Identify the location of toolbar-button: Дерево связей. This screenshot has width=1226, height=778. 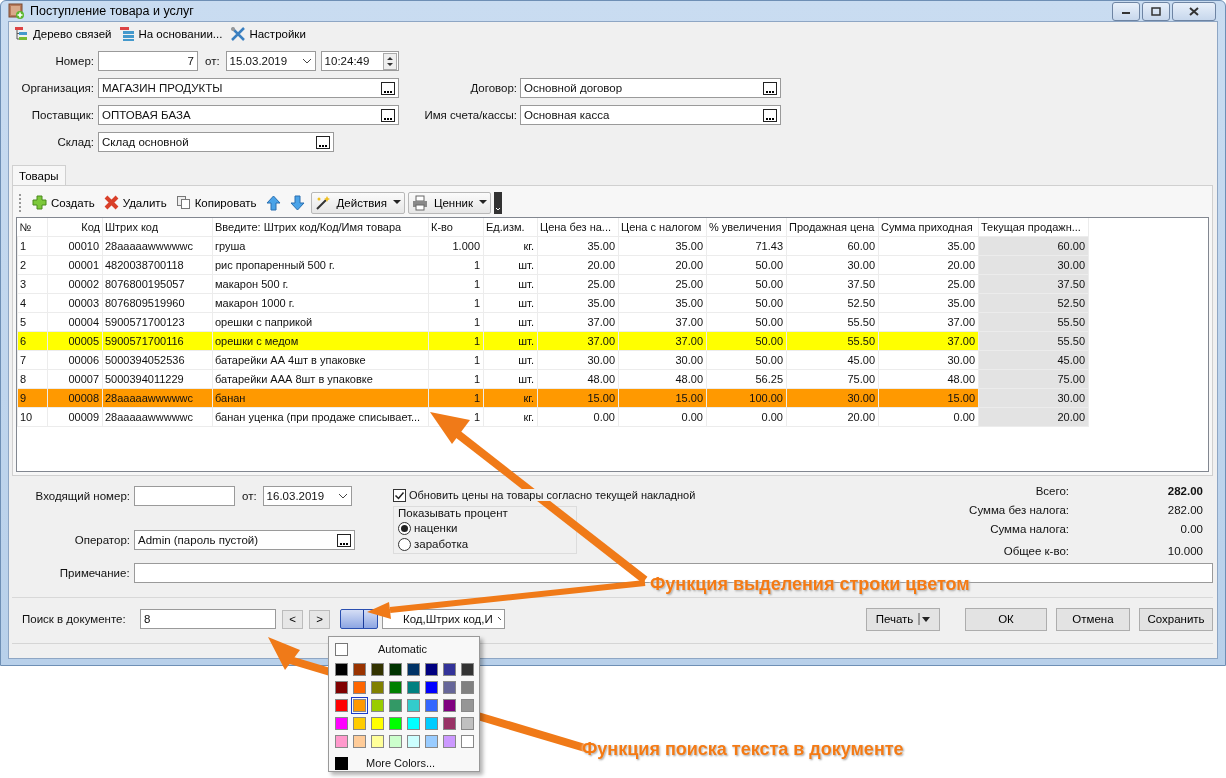
(63, 34).